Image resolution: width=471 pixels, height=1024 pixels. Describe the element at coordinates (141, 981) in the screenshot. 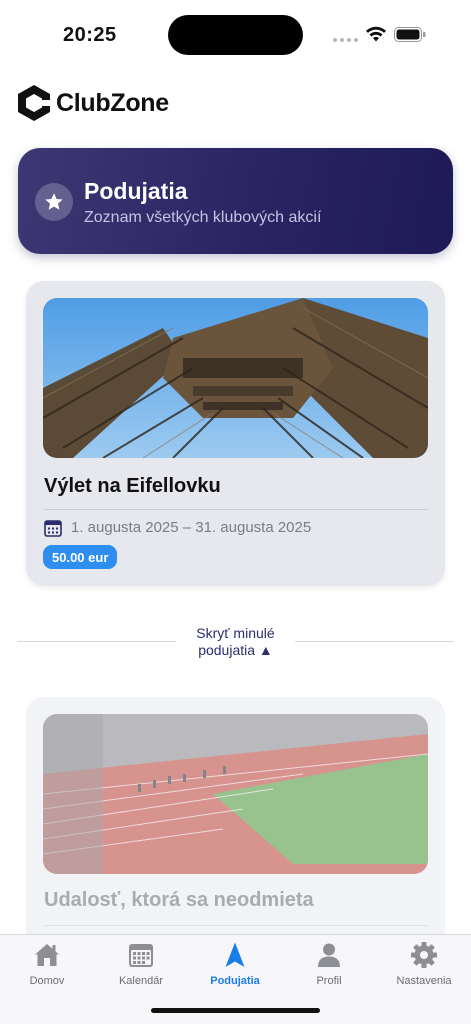

I see `tab-label: Kalendár` at that location.